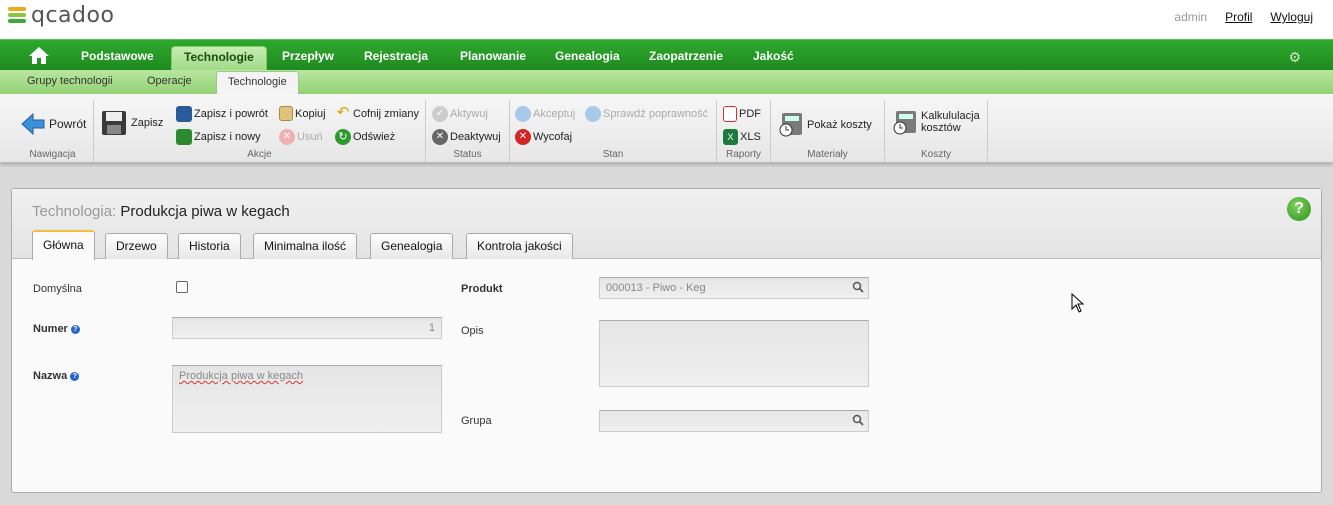 The width and height of the screenshot is (1333, 505). I want to click on save-label: Zapisz, so click(147, 123).